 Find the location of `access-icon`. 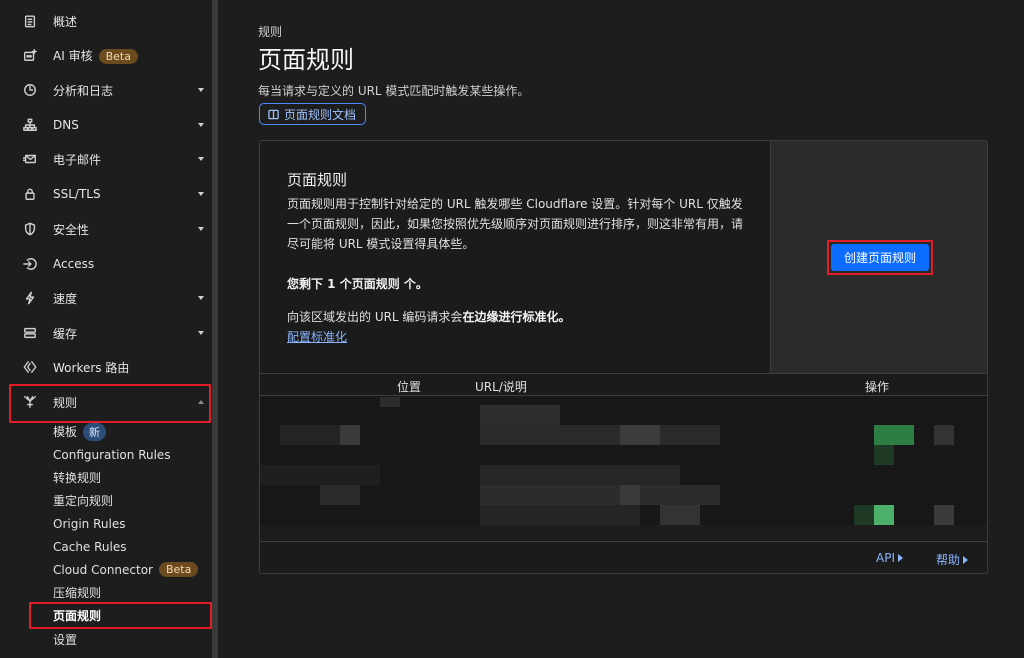

access-icon is located at coordinates (30, 264).